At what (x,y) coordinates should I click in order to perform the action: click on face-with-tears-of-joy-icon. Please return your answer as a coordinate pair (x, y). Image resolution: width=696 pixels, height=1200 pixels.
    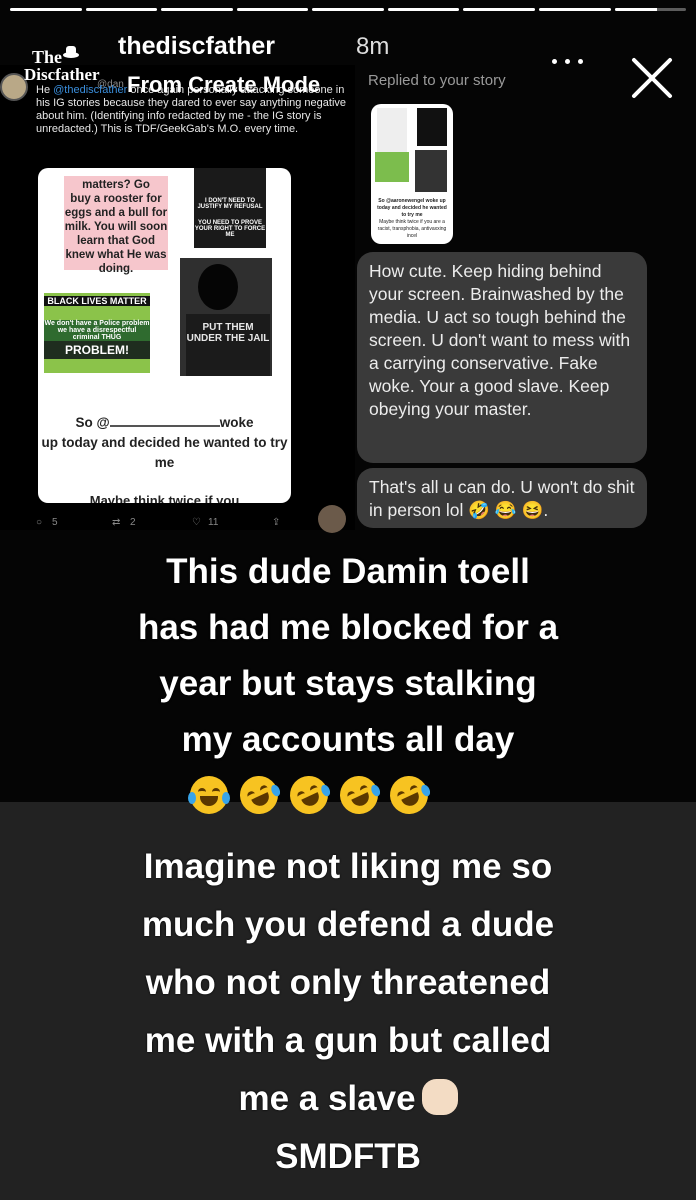
    Looking at the image, I should click on (209, 795).